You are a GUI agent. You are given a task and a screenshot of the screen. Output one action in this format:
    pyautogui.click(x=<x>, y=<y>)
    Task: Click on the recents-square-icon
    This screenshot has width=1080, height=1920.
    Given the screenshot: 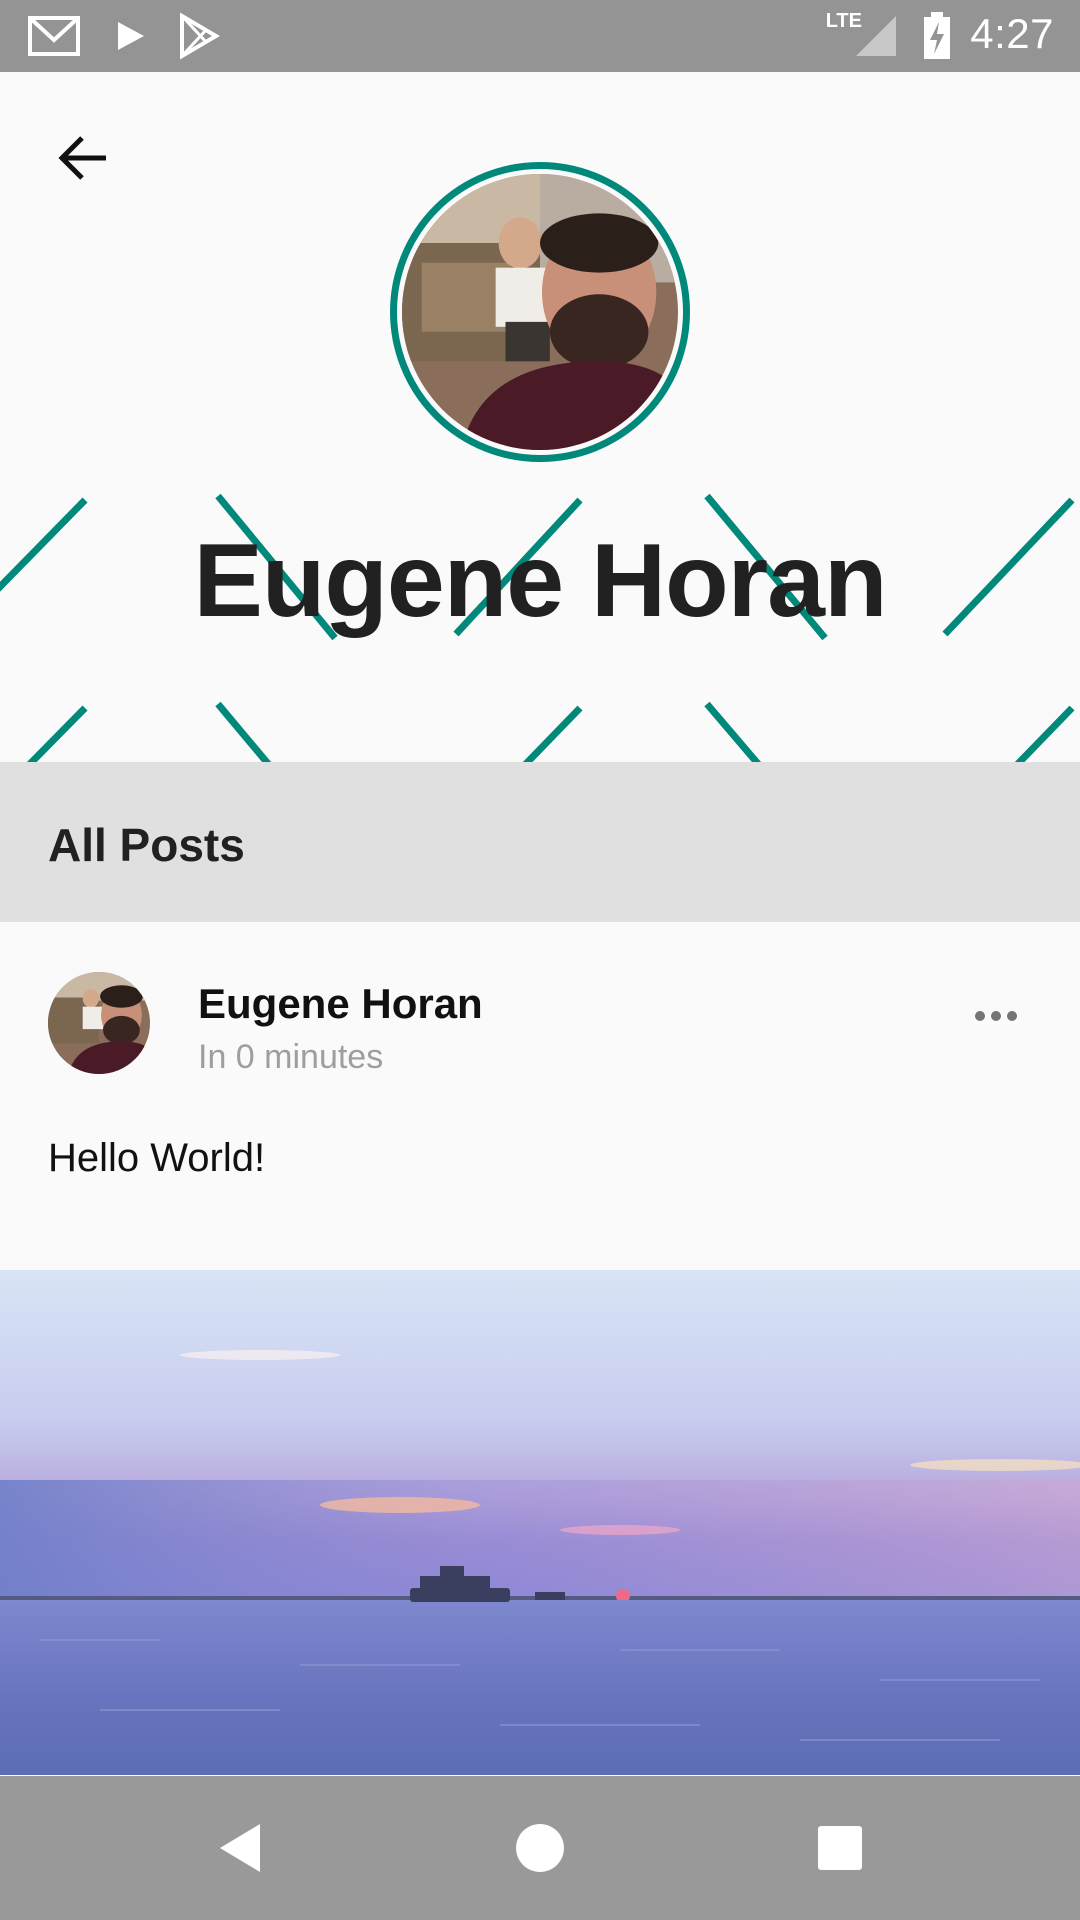 What is the action you would take?
    pyautogui.click(x=840, y=1848)
    